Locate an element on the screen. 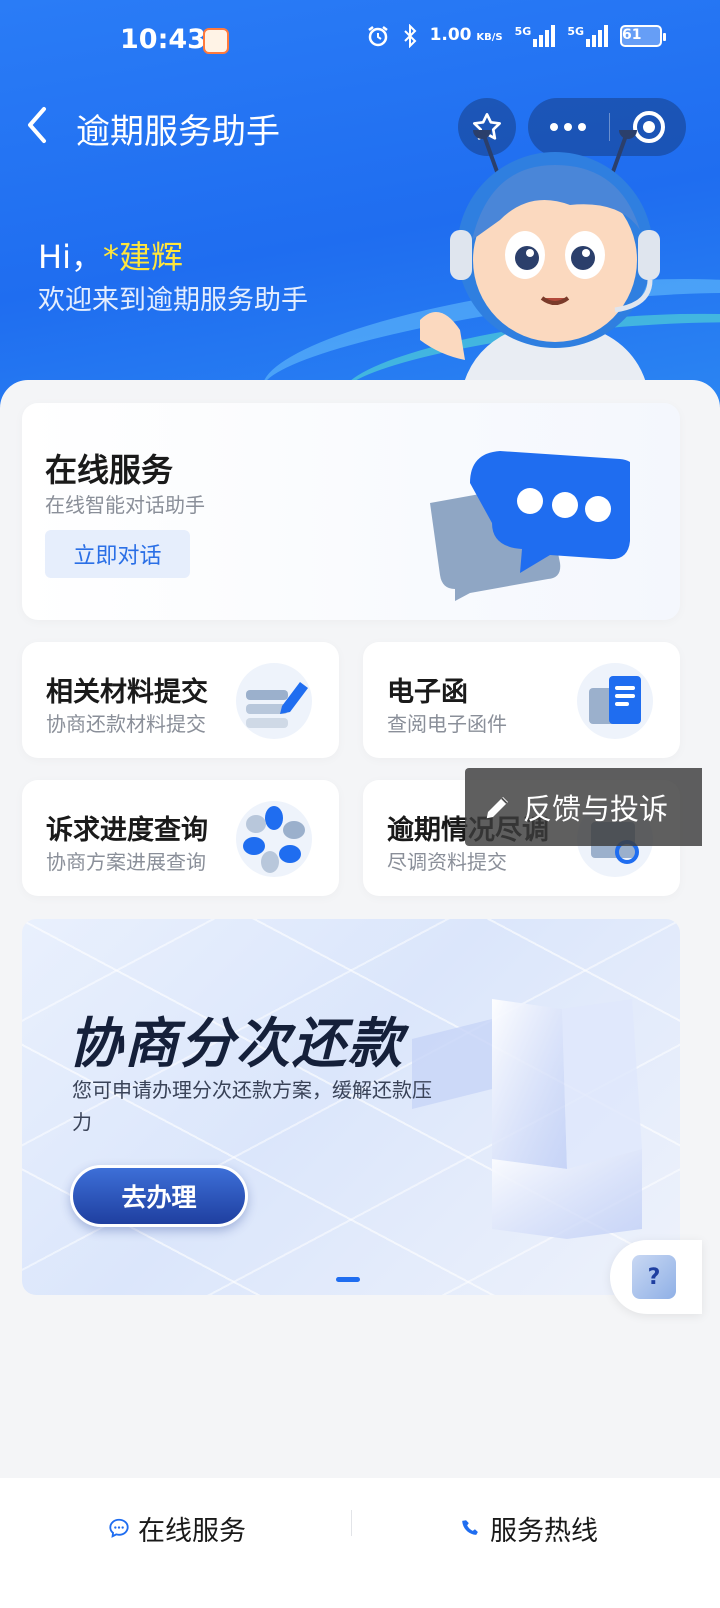 The image size is (720, 1608). bottom-bar: 在线服务 服务热线 is located at coordinates (360, 1543).